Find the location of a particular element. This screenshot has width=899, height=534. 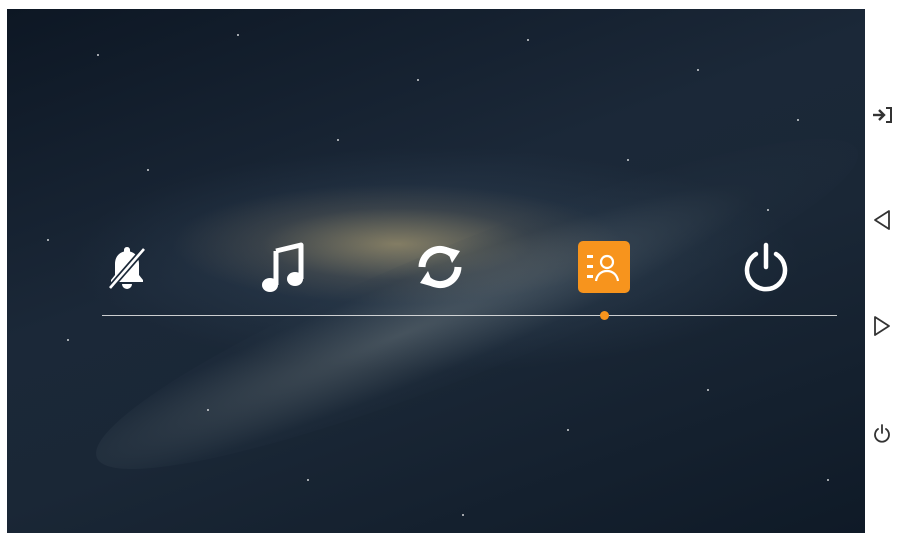

mute-menu-item is located at coordinates (127, 266).